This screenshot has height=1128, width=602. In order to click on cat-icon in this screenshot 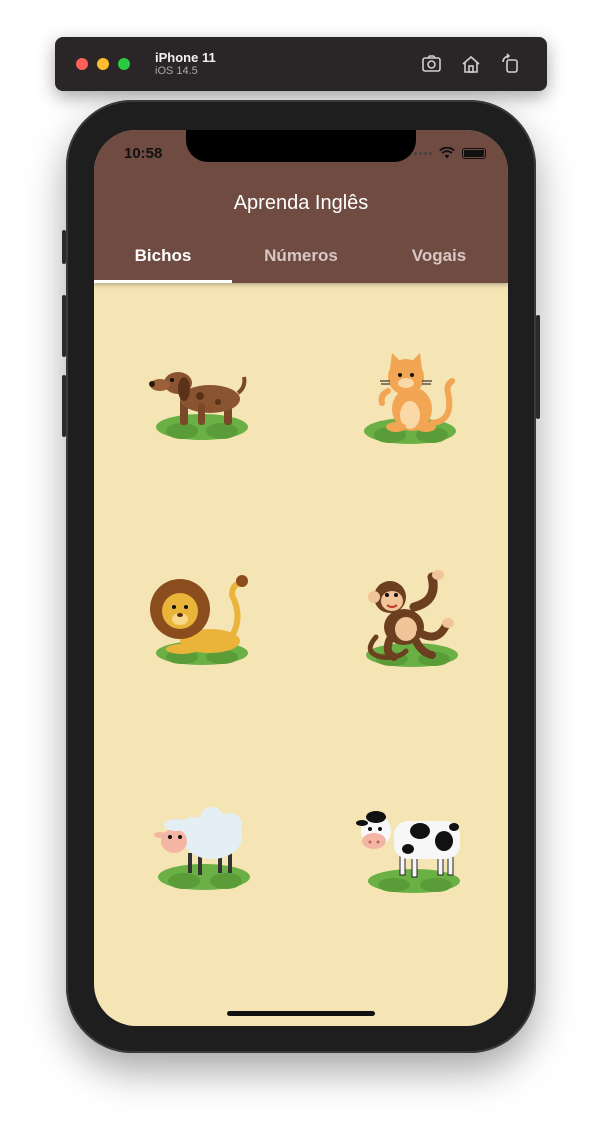, I will do `click(410, 402)`.